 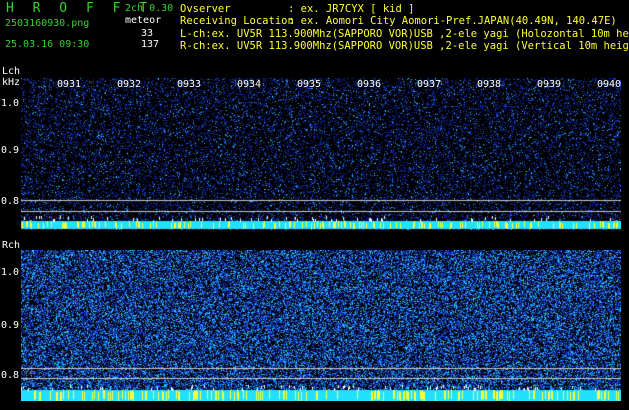 I want to click on time-label: 0933, so click(x=189, y=84).